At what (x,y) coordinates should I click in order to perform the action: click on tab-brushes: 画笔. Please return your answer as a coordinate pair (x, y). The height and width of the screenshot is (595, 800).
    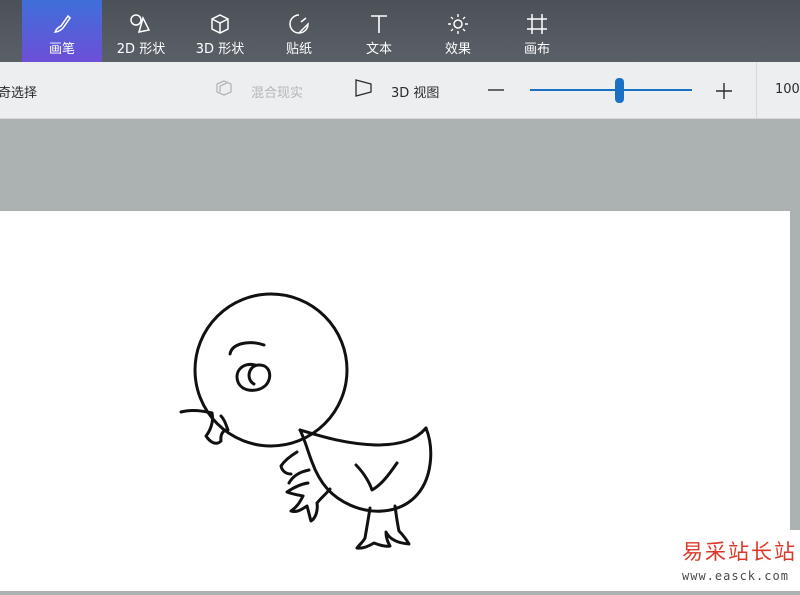
    Looking at the image, I should click on (62, 31).